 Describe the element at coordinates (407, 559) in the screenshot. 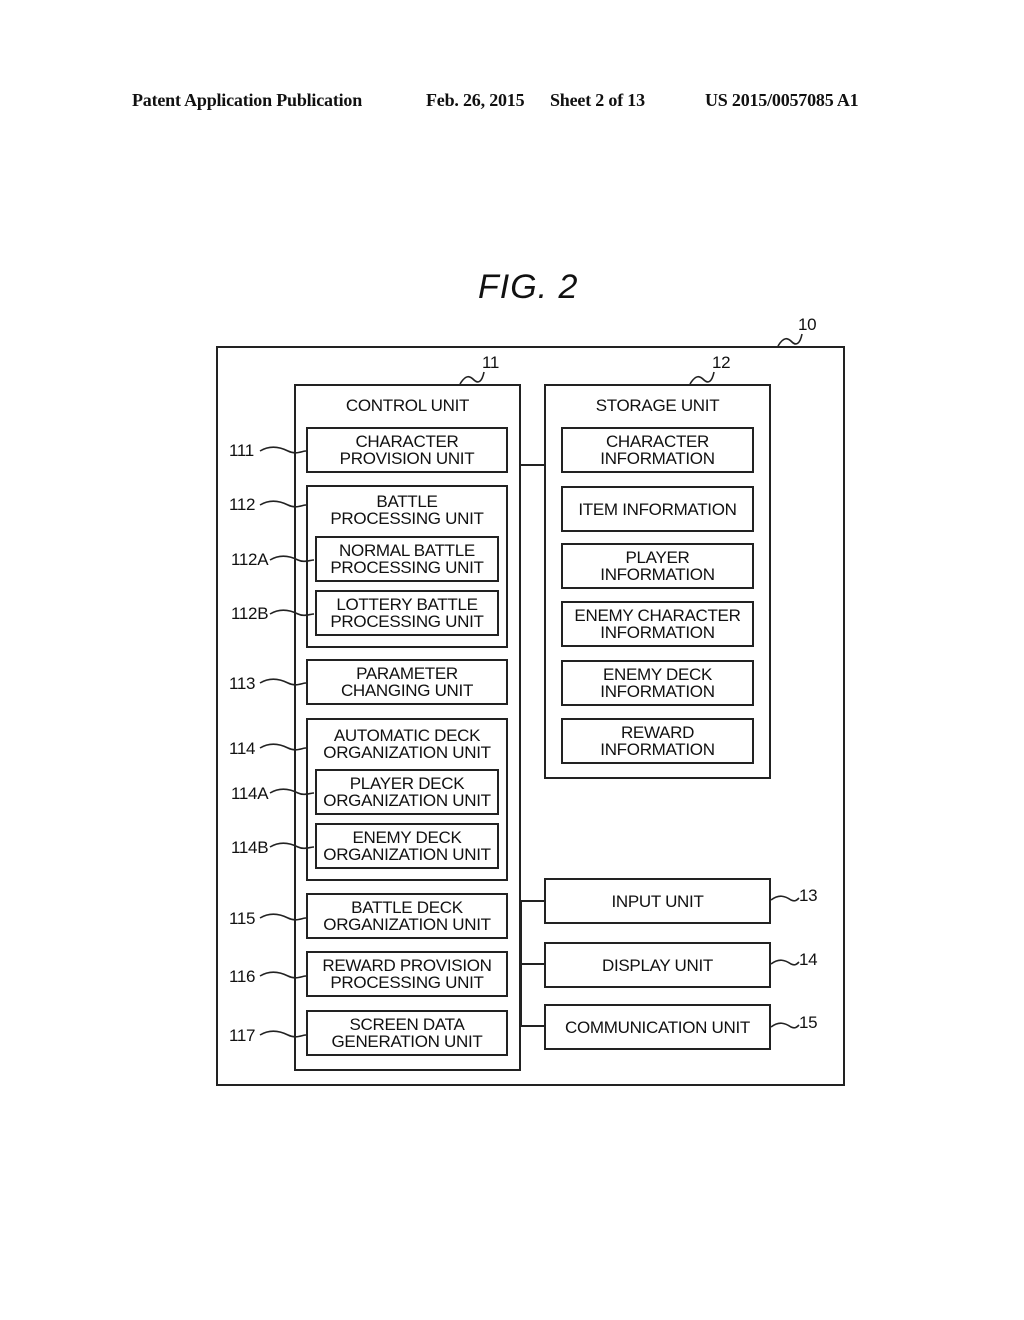

I see `normal-battle-processing-unit: NORMAL BATTLE PROCESSING UNIT` at that location.